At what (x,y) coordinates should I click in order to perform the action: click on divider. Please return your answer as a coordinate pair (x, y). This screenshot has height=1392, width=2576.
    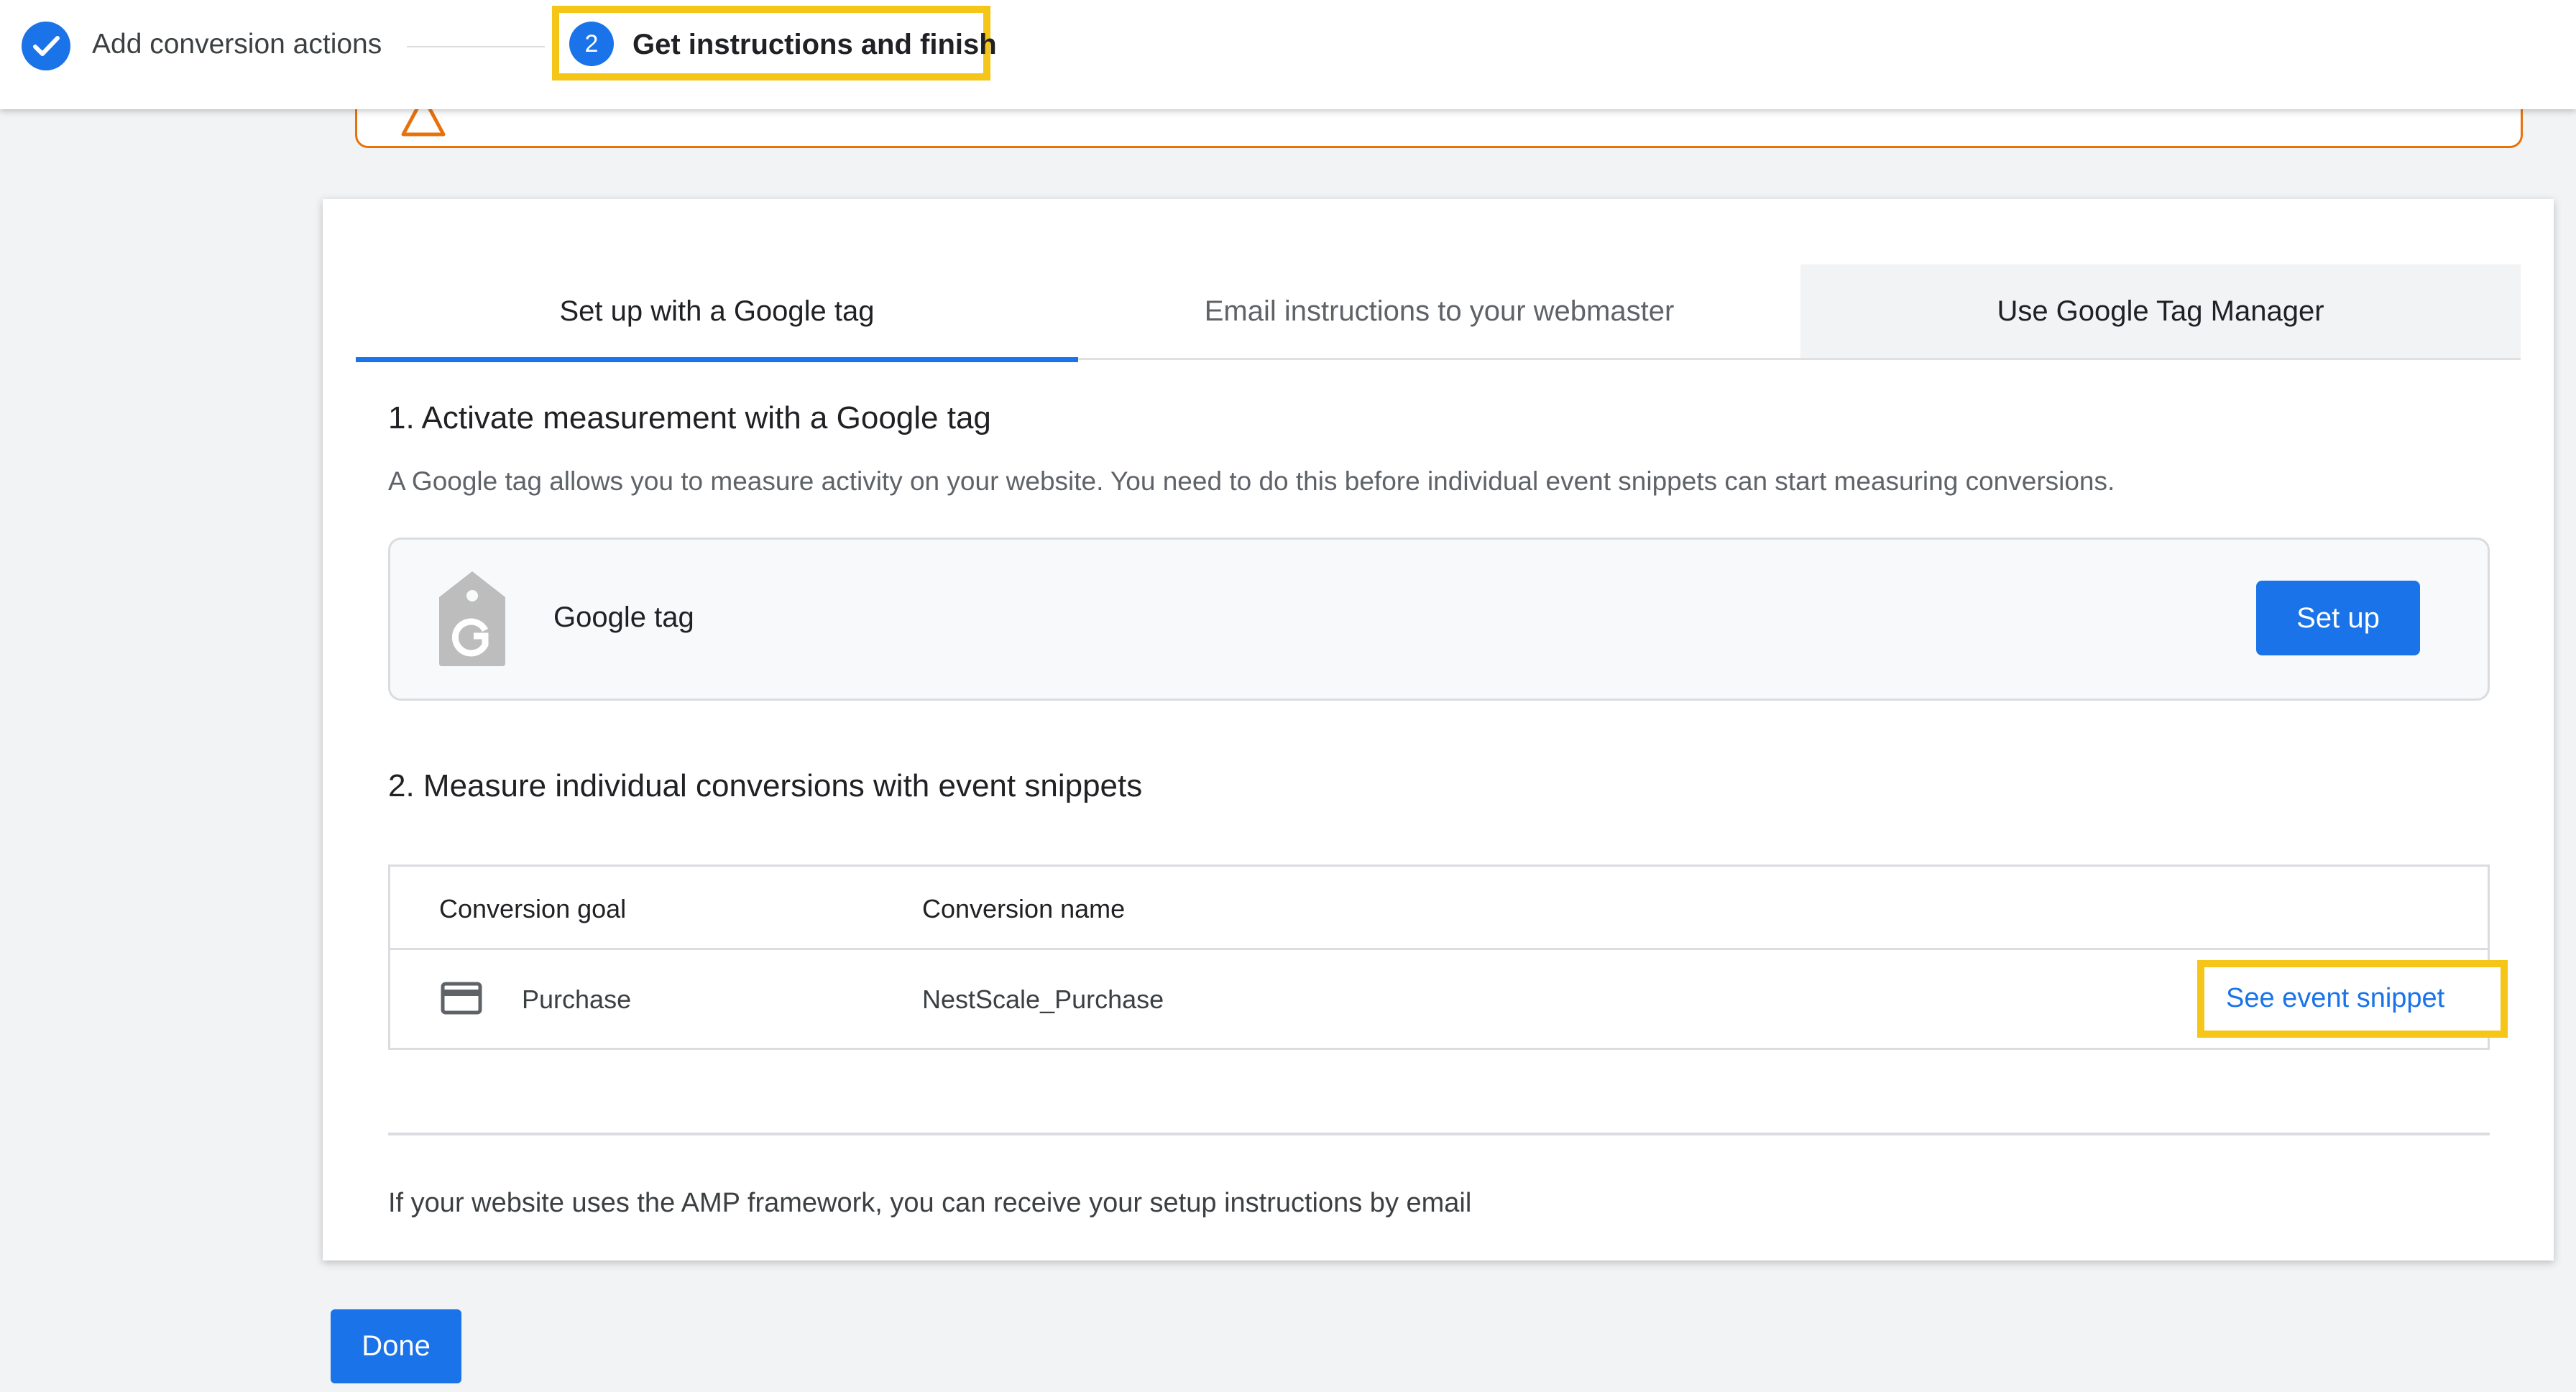
    Looking at the image, I should click on (1439, 1134).